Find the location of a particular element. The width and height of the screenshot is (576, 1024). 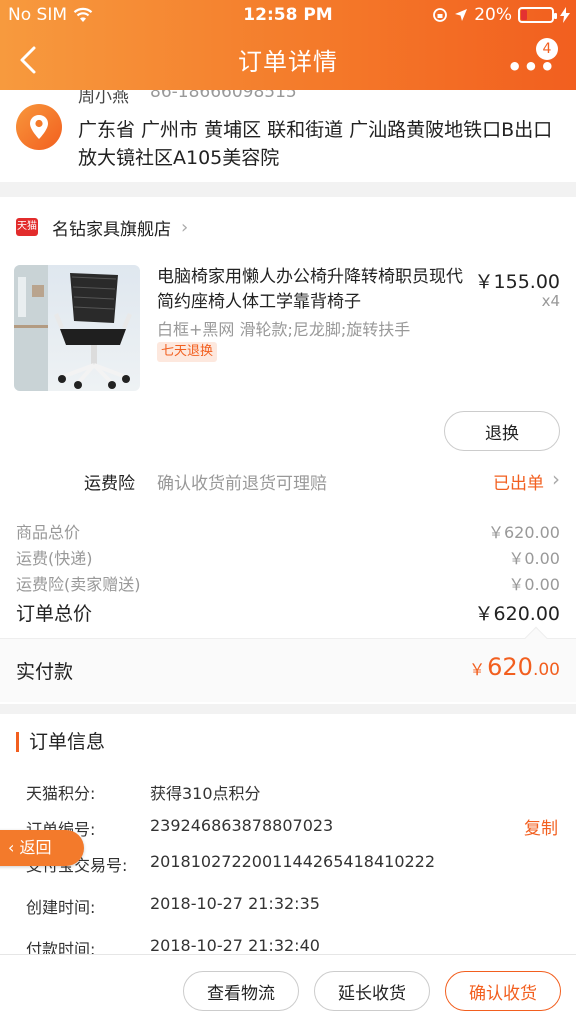

return-exchange-button: 退换 is located at coordinates (502, 431).